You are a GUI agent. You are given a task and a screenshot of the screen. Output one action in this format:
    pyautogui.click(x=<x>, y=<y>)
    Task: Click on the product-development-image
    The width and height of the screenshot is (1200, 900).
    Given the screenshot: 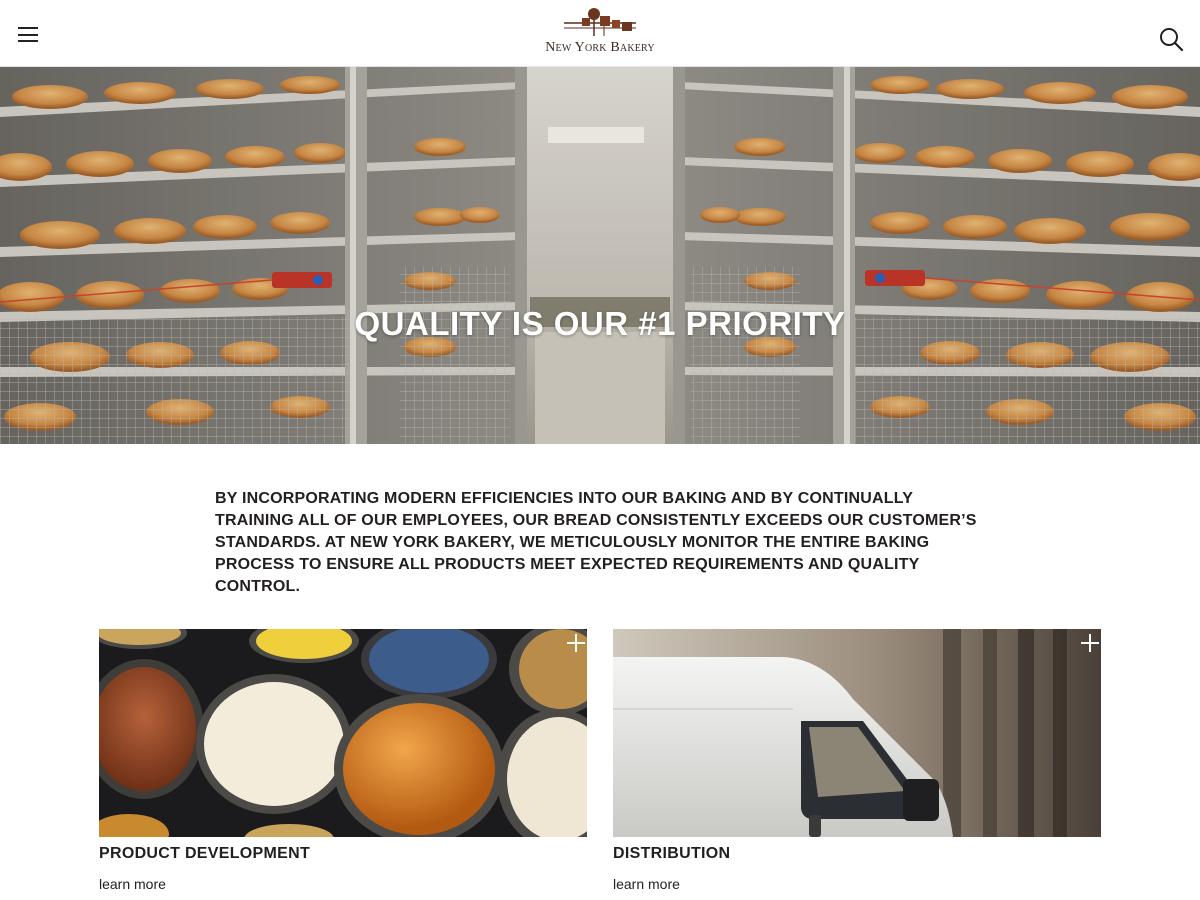 What is the action you would take?
    pyautogui.click(x=343, y=733)
    